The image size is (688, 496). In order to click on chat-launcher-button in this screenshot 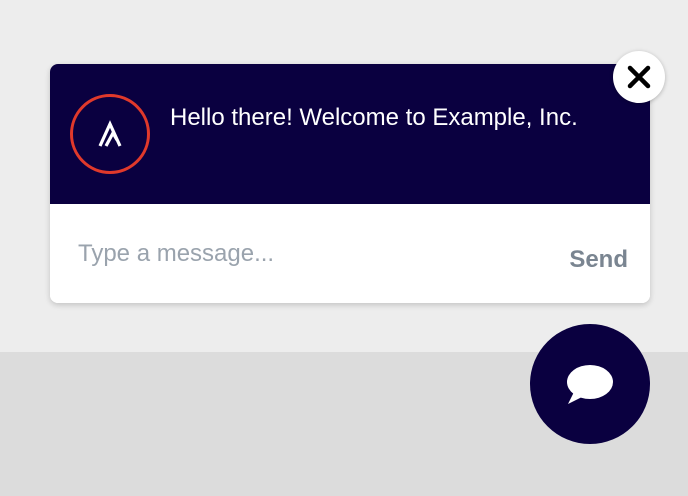, I will do `click(590, 384)`.